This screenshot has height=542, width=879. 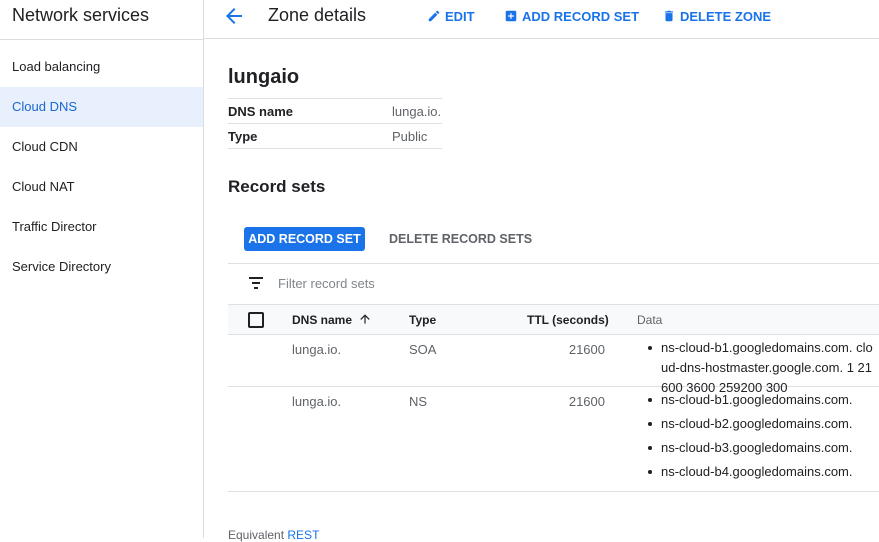 I want to click on edit-button-label: EDIT, so click(x=460, y=16).